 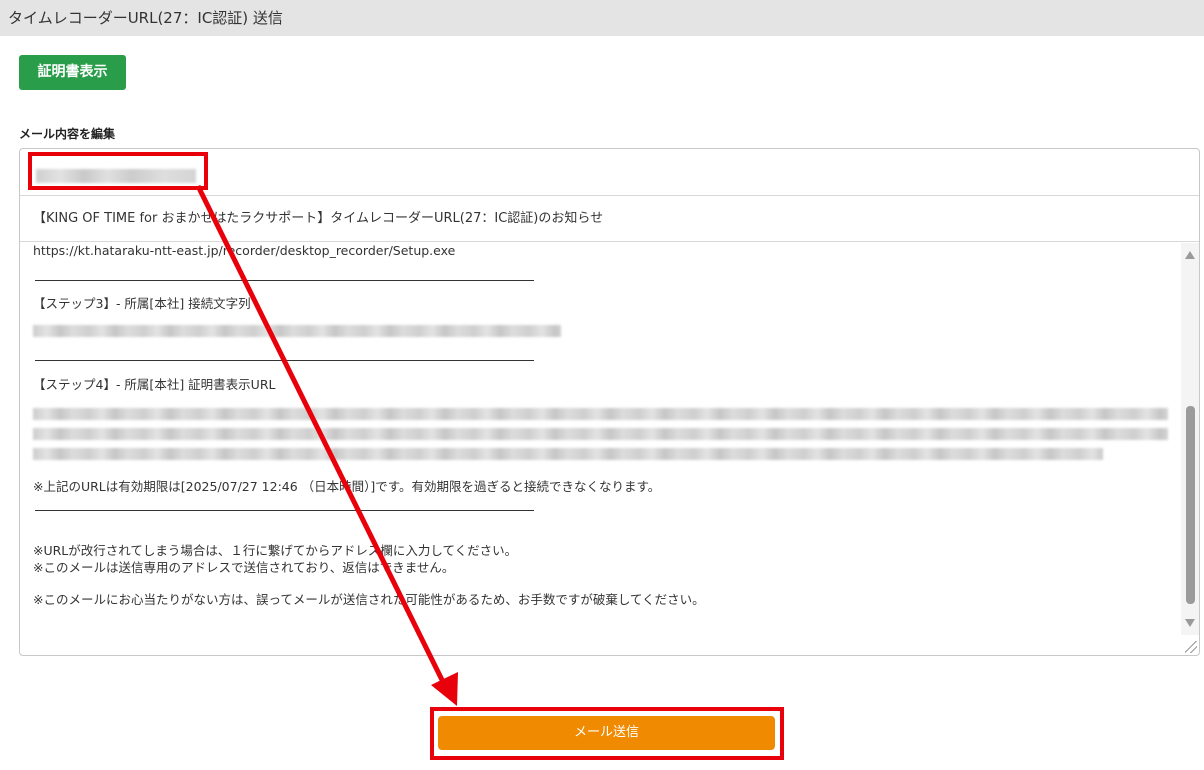 I want to click on note-no-reply: ※このメールは送信専用のアドレスで送信されており、返信はできません。, so click(x=244, y=567).